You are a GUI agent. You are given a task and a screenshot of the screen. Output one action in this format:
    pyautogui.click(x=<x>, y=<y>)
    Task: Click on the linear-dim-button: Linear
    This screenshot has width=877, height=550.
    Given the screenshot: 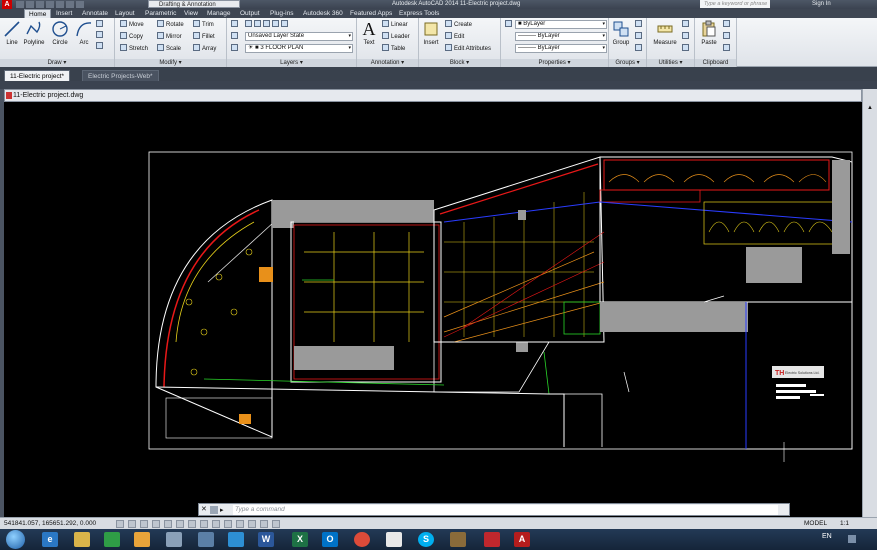 What is the action you would take?
    pyautogui.click(x=395, y=25)
    